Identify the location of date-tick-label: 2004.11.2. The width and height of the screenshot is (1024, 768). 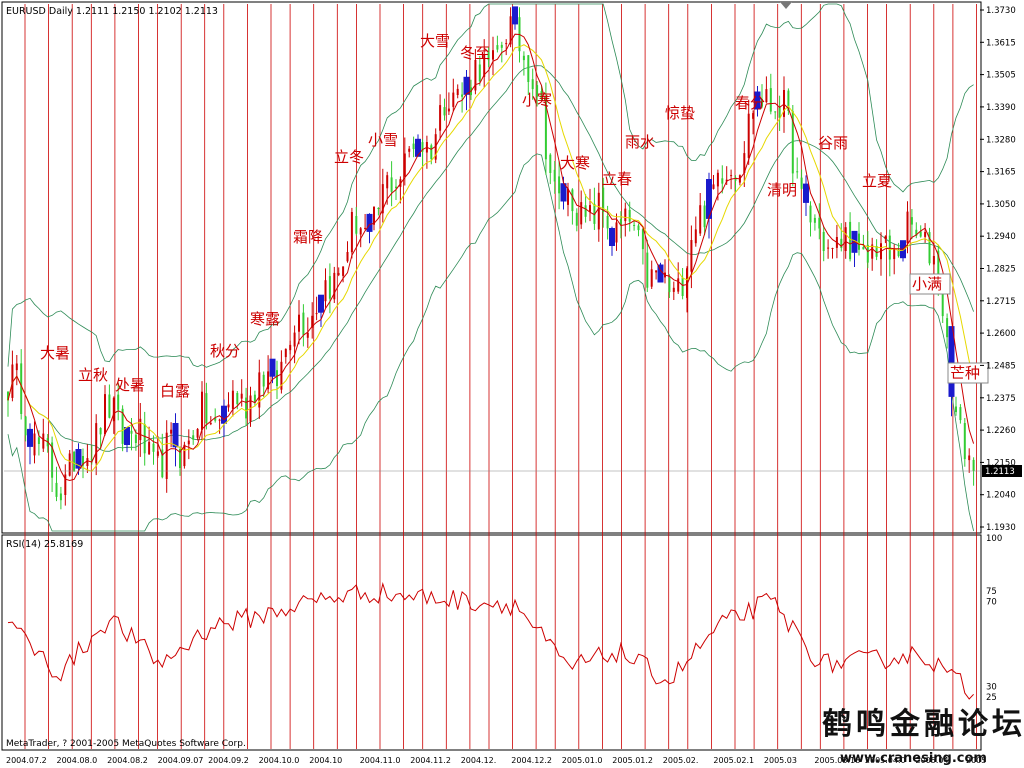
(430, 760).